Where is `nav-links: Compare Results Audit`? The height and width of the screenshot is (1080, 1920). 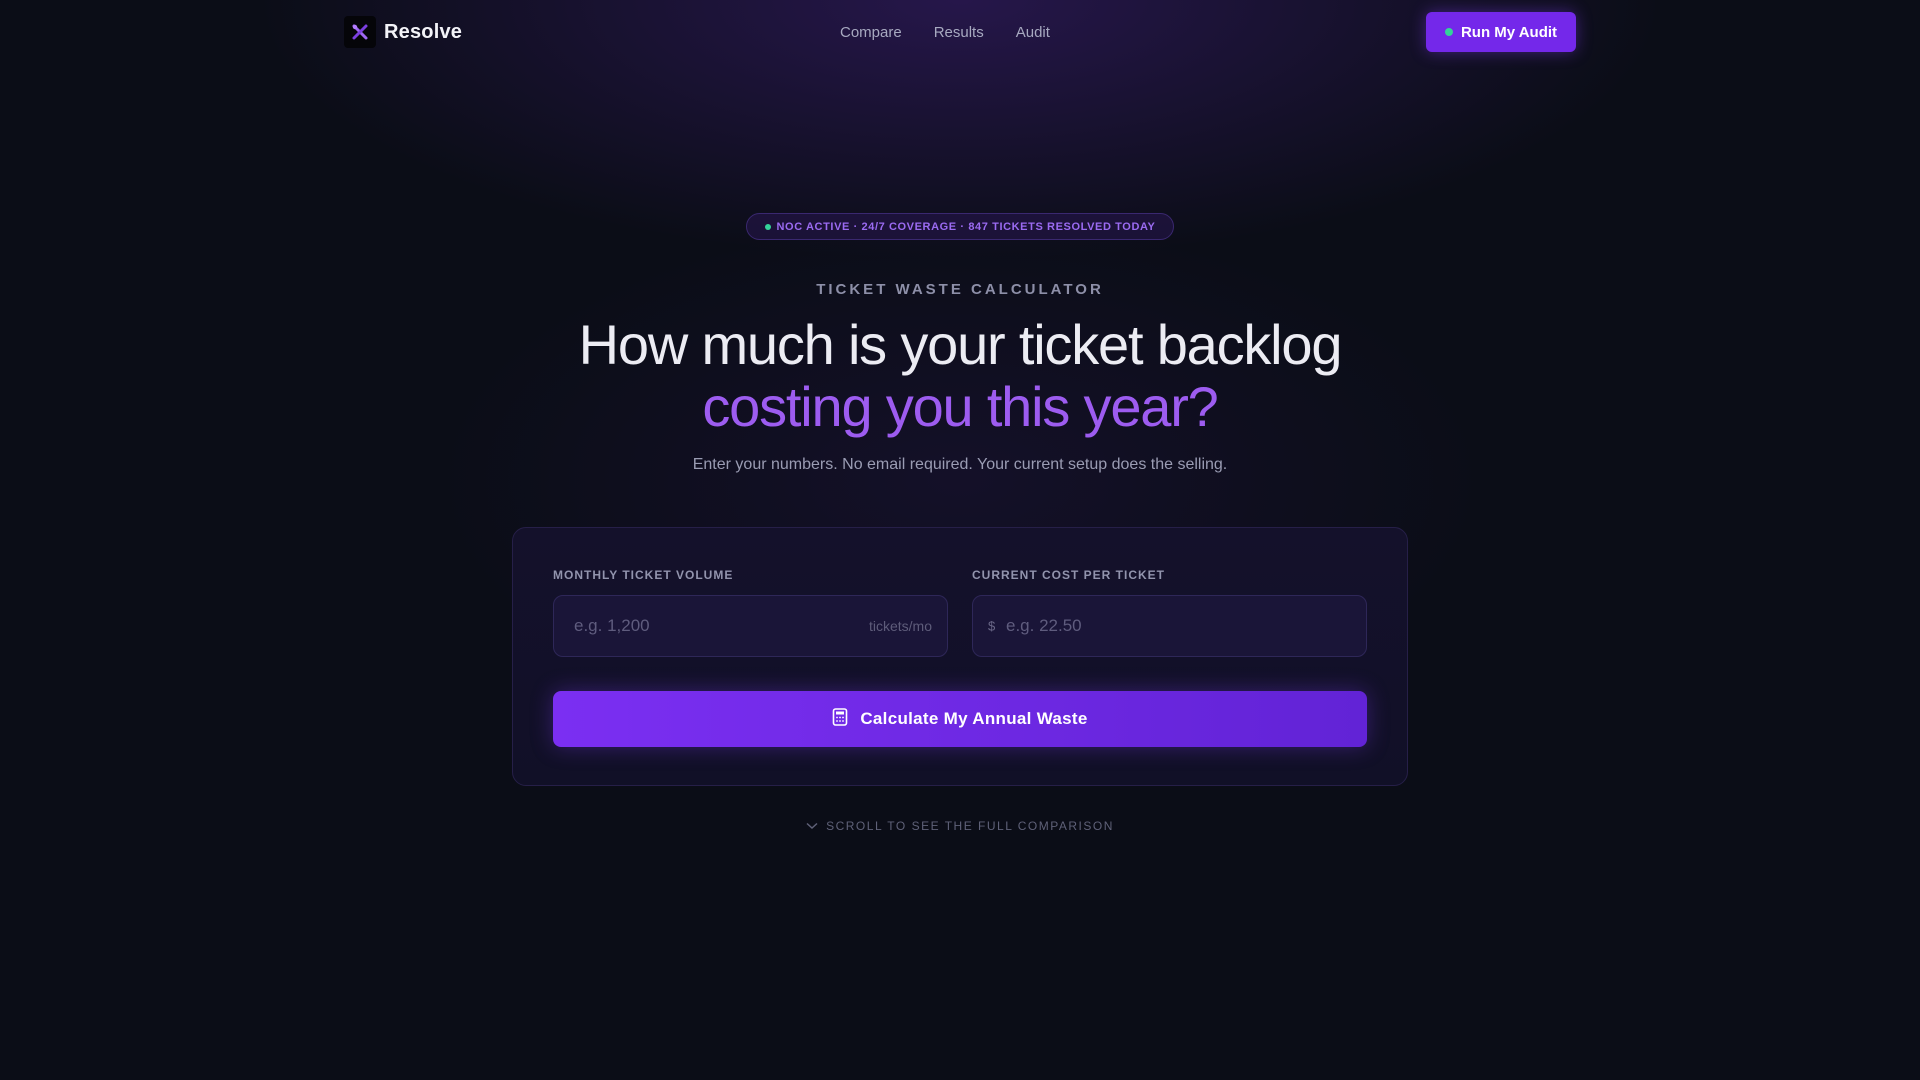
nav-links: Compare Results Audit is located at coordinates (945, 32).